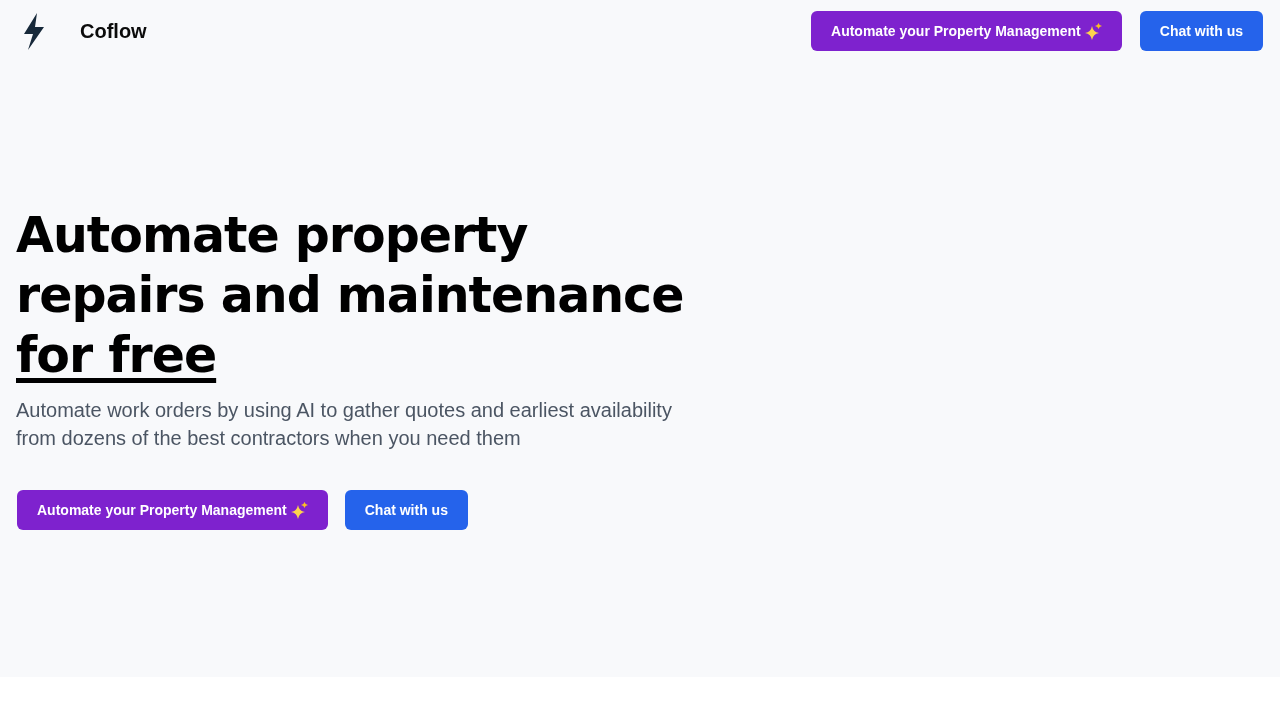 The image size is (1280, 720). Describe the element at coordinates (344, 424) in the screenshot. I see `hero-subtitle: Automate work orders by using AI to gather quotes and earliest availability from dozens of the best contractors when you need them` at that location.